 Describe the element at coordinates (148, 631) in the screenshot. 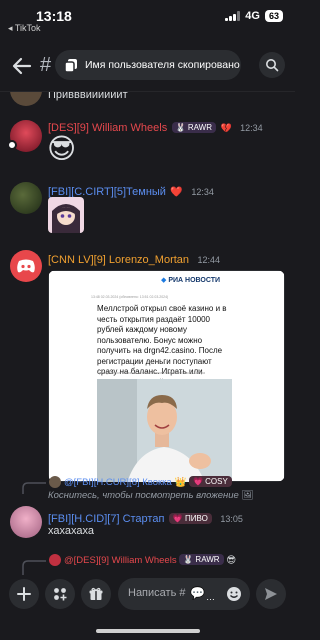

I see `home-indicator` at that location.